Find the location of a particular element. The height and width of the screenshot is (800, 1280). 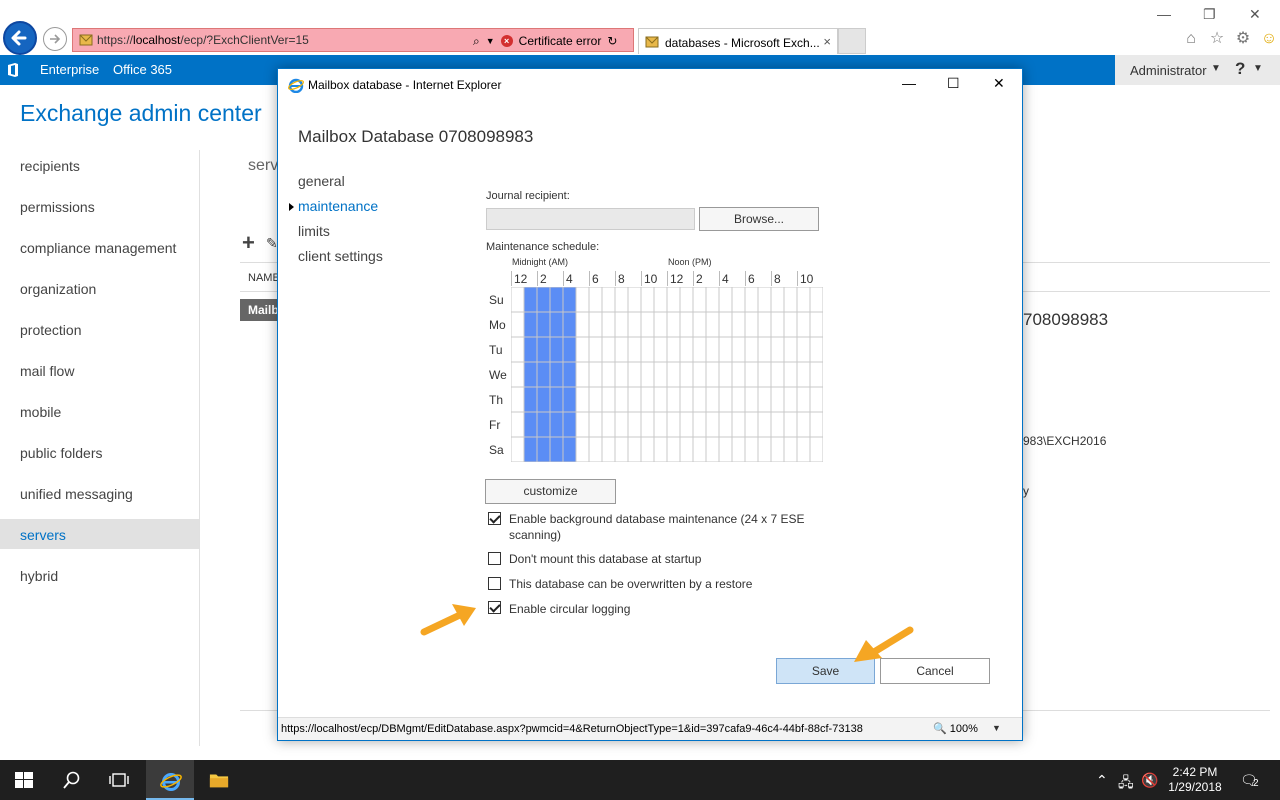

nav-item-unified-messaging: unified messaging is located at coordinates (76, 494).